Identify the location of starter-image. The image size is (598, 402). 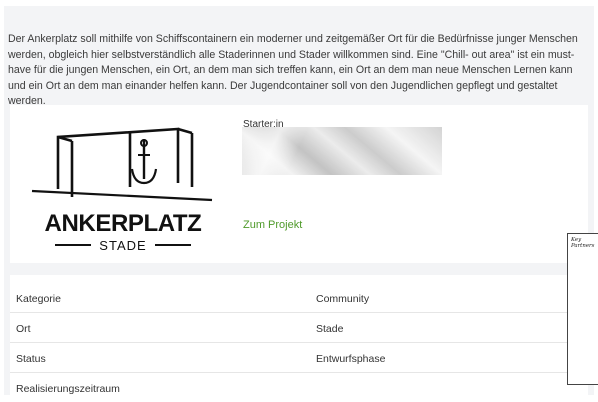
(342, 151).